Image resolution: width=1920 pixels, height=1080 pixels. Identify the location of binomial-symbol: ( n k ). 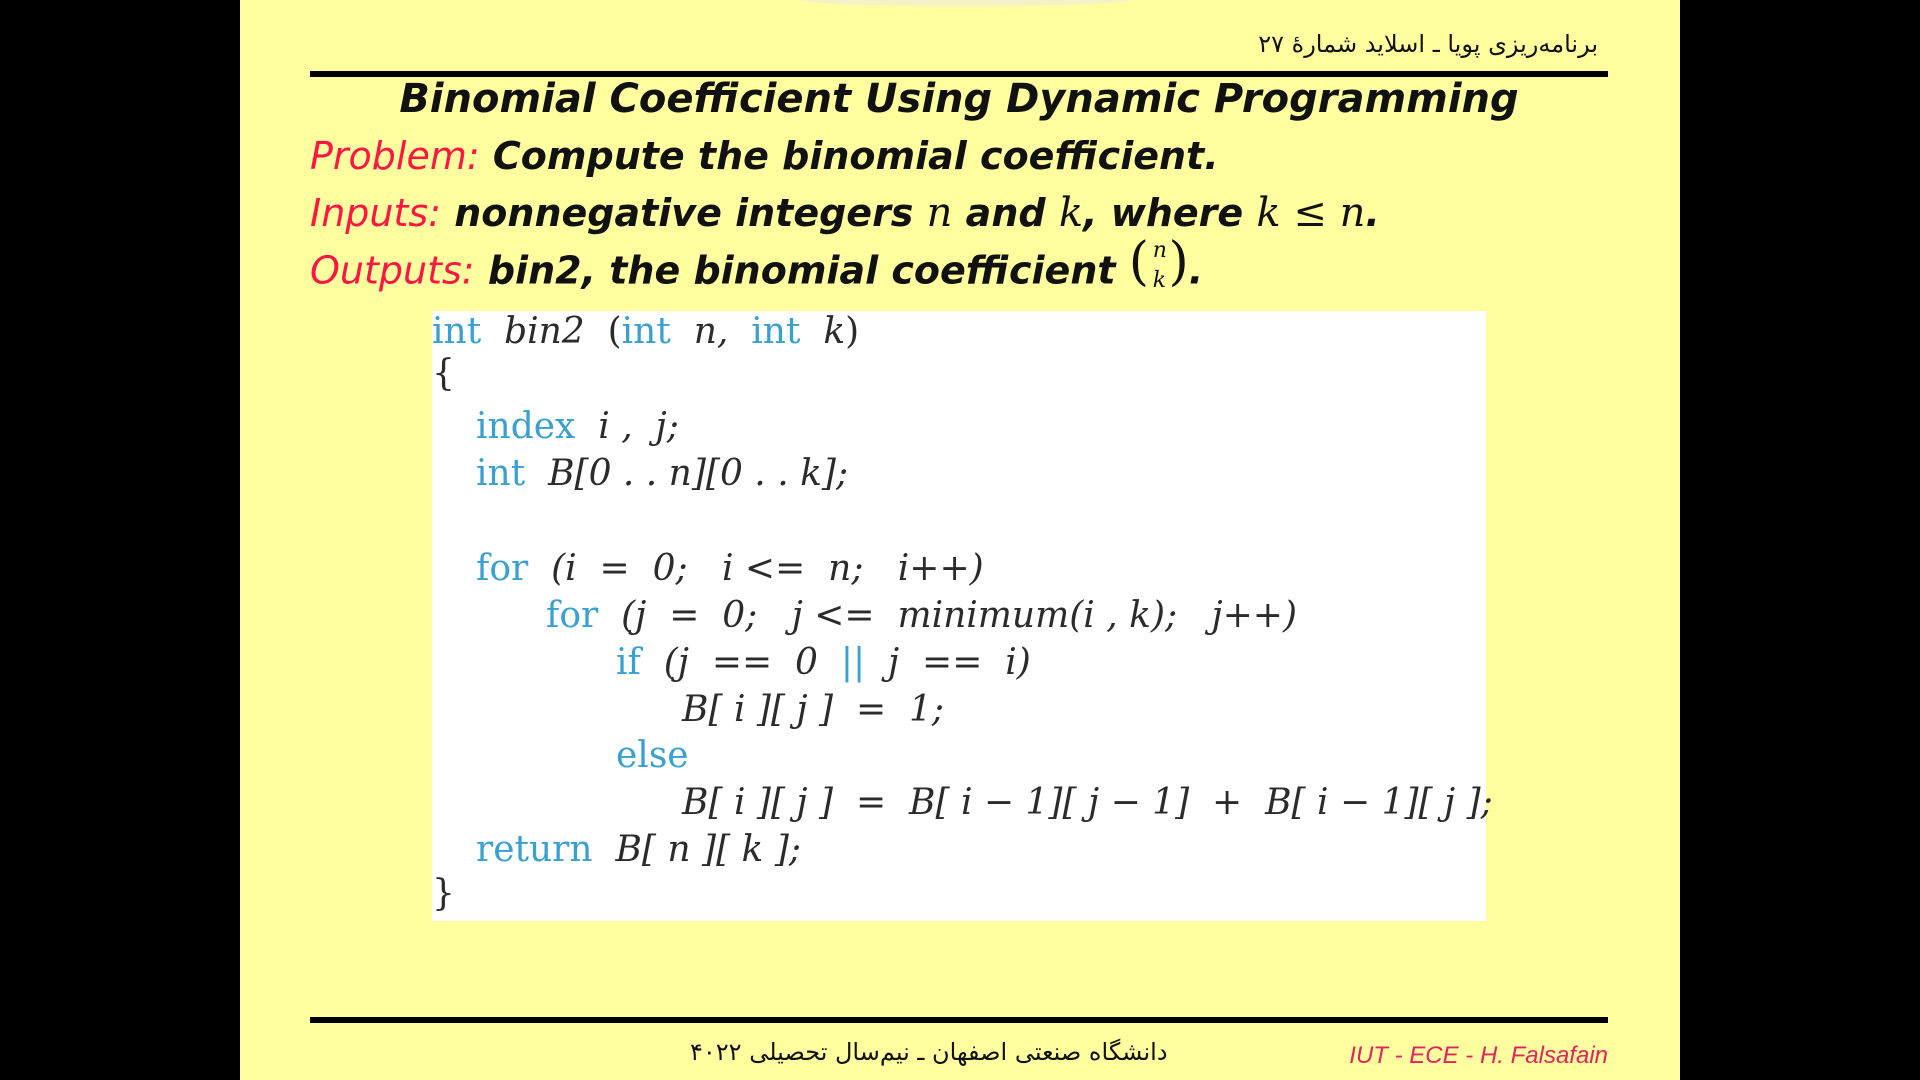
(1159, 265).